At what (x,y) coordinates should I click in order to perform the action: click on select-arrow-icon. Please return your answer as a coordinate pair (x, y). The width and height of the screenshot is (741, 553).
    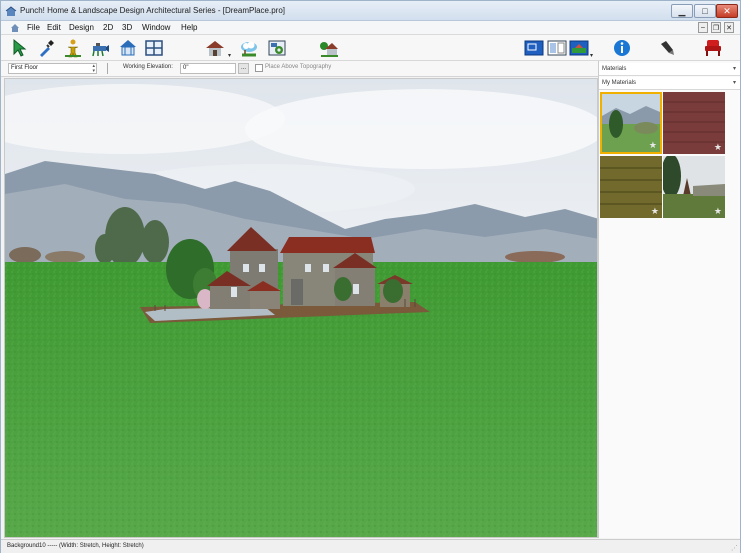
    Looking at the image, I should click on (20, 48).